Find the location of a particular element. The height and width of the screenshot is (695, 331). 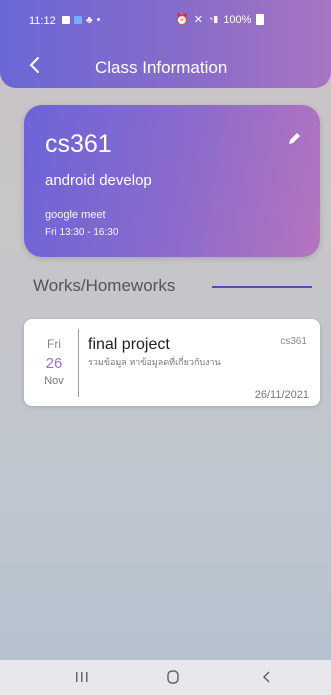

back-icon is located at coordinates (267, 677).